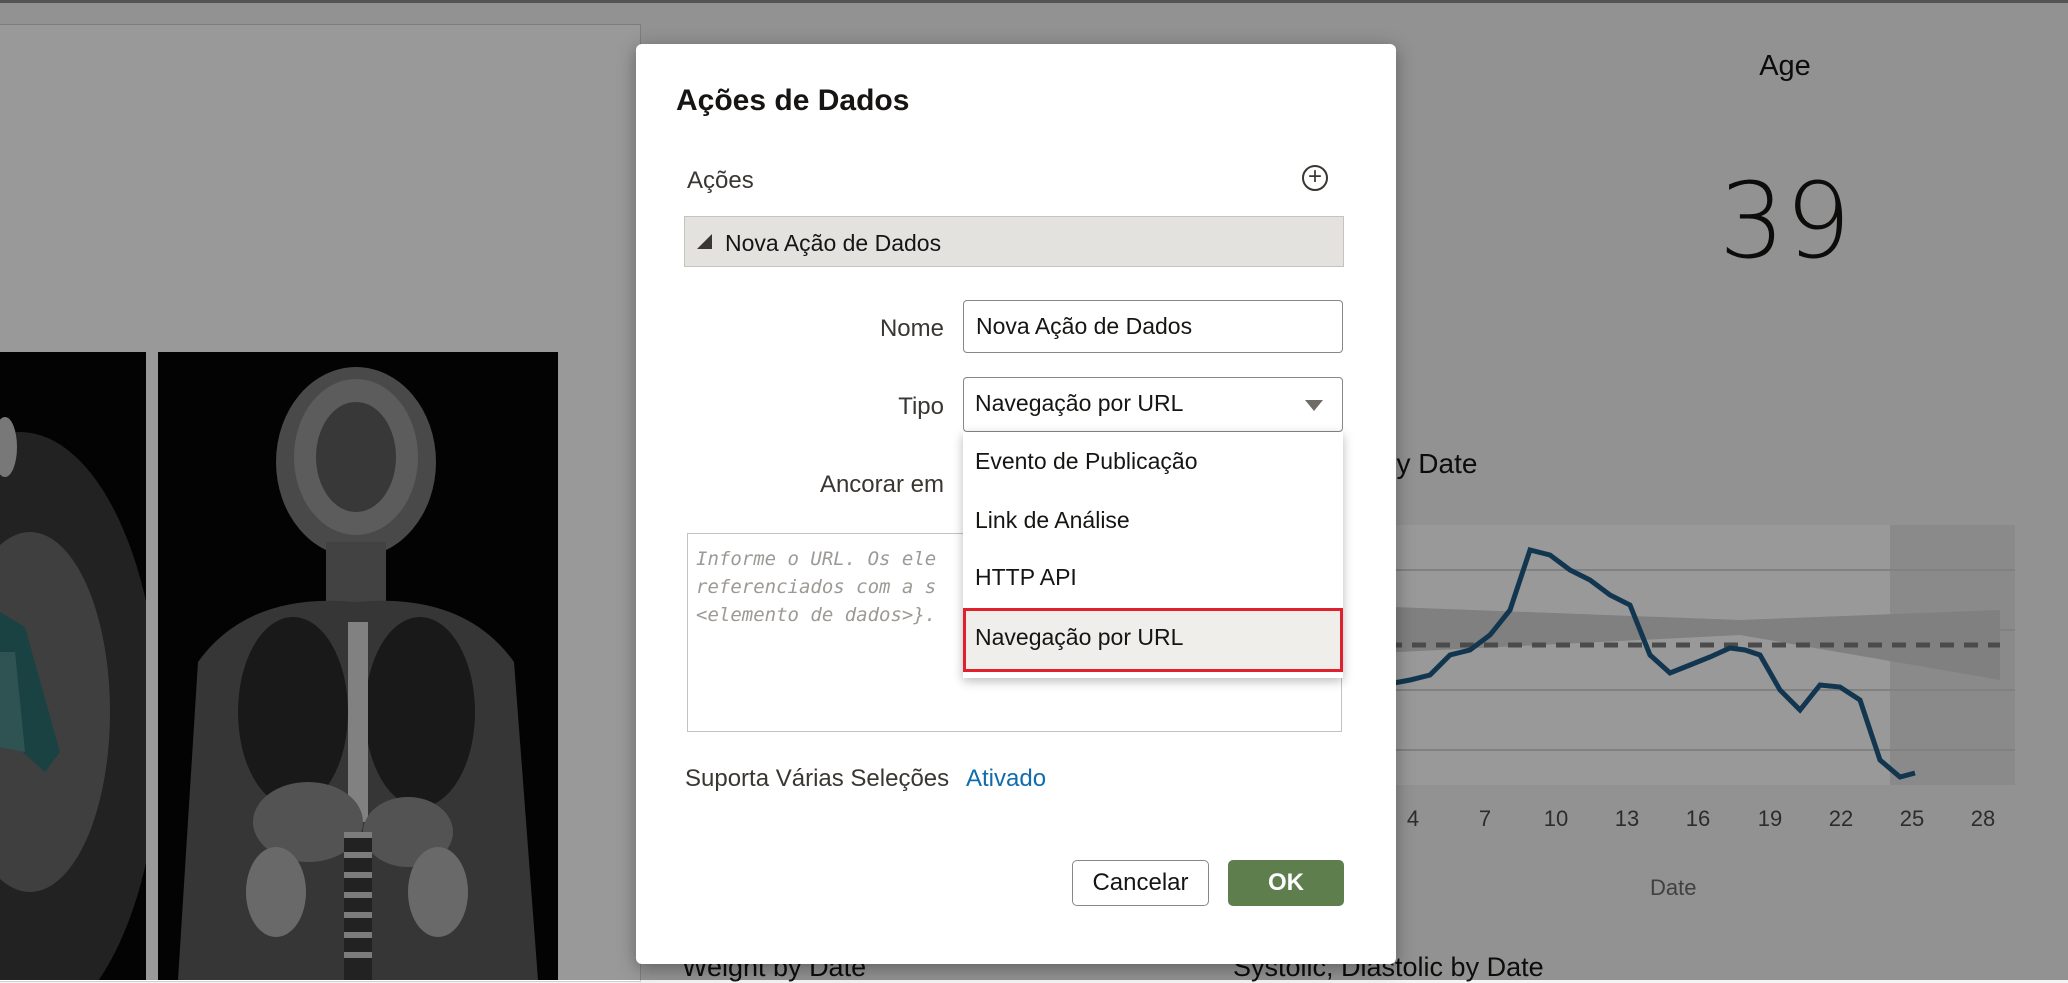  Describe the element at coordinates (1153, 520) in the screenshot. I see `dropdown-option: Link de Análise` at that location.